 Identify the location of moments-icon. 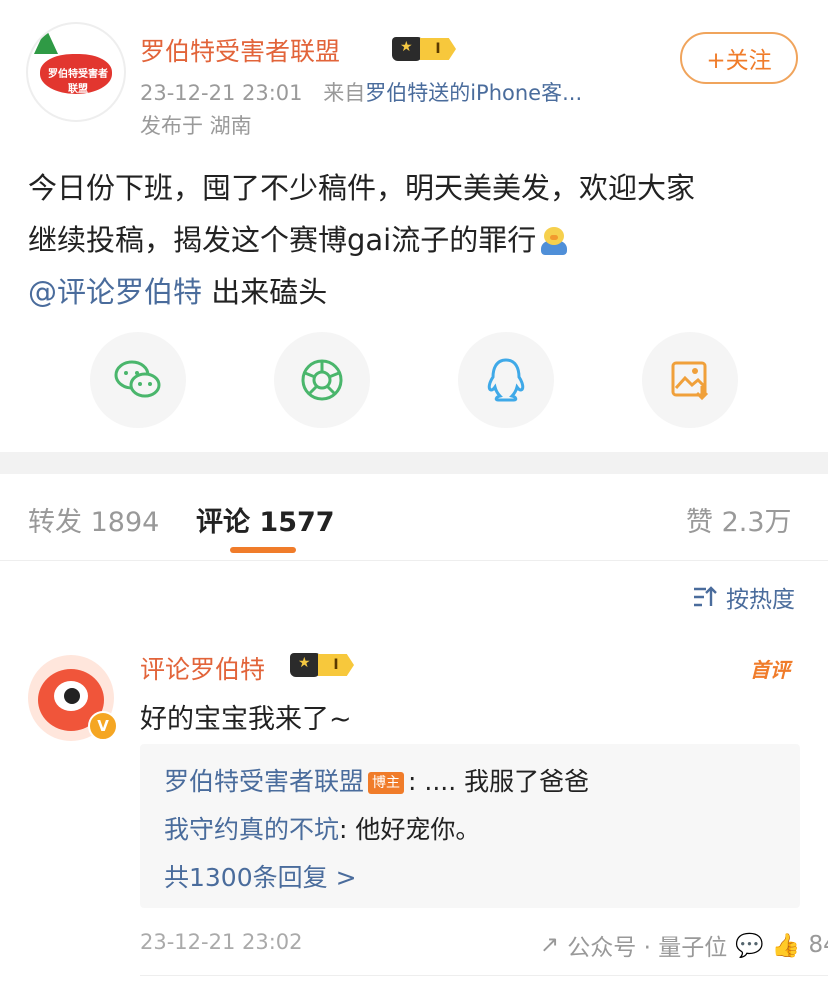
(322, 380).